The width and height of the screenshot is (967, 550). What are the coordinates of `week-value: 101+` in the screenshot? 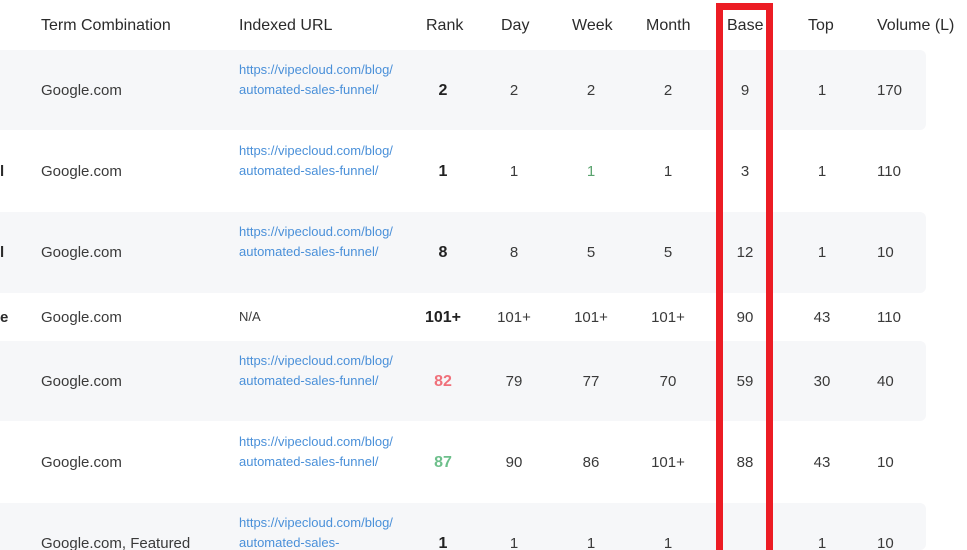 It's located at (591, 317).